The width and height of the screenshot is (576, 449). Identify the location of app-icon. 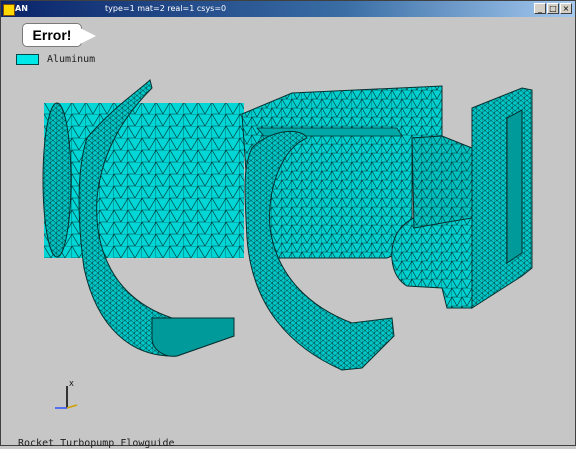
(9, 10).